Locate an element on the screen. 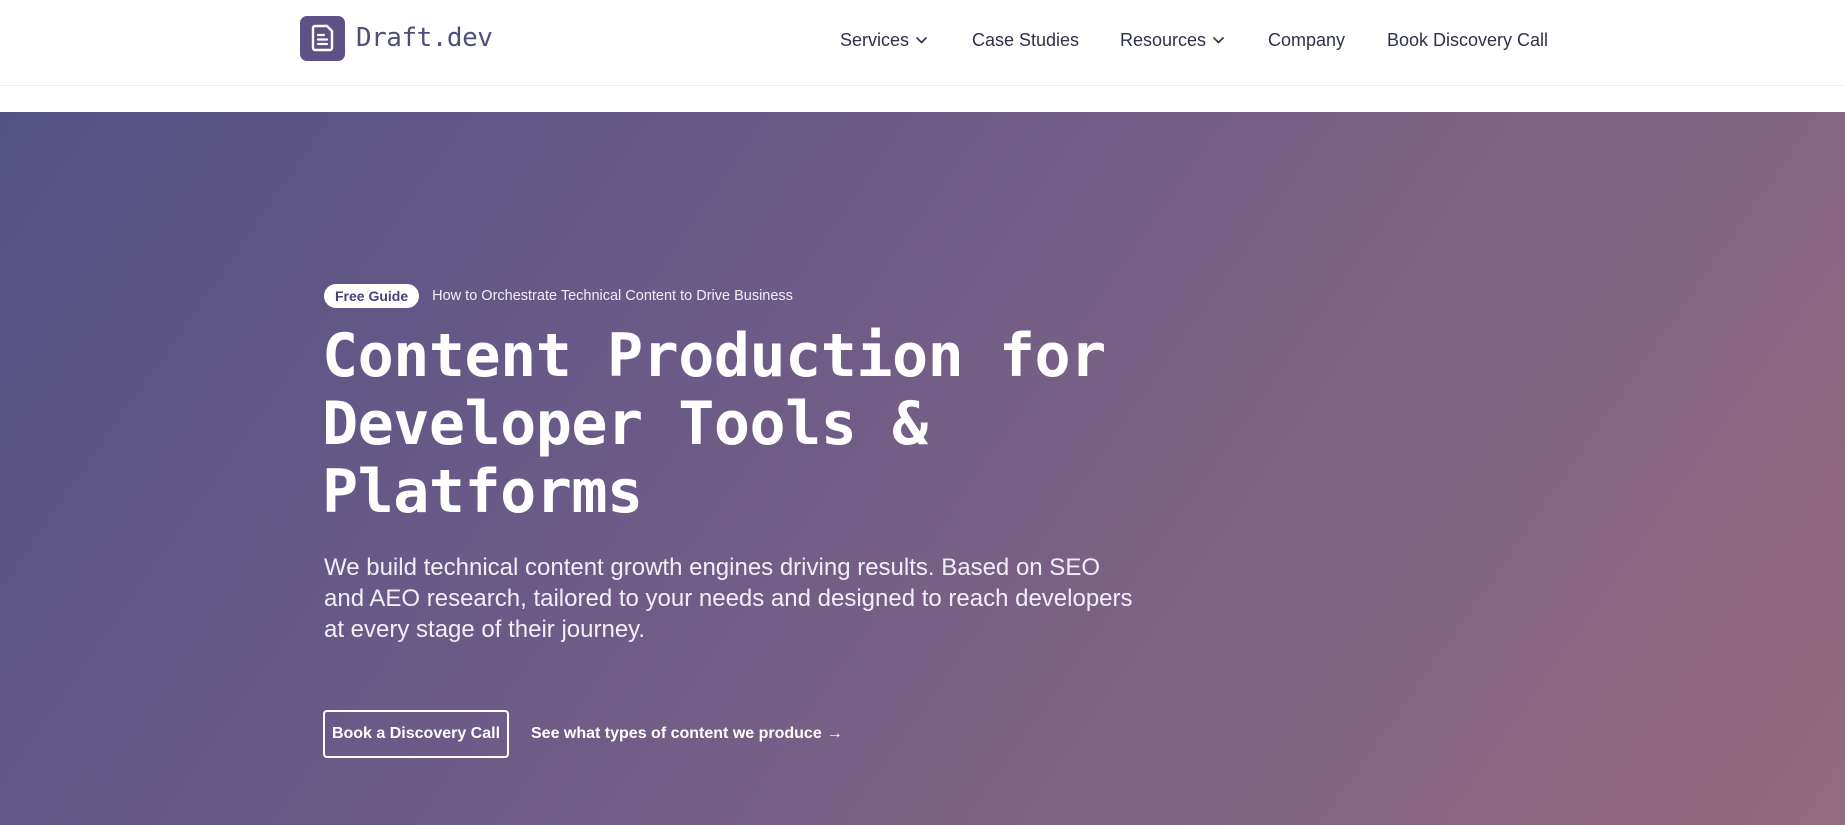 This screenshot has height=825, width=1845. nav-services-label: Services is located at coordinates (875, 39).